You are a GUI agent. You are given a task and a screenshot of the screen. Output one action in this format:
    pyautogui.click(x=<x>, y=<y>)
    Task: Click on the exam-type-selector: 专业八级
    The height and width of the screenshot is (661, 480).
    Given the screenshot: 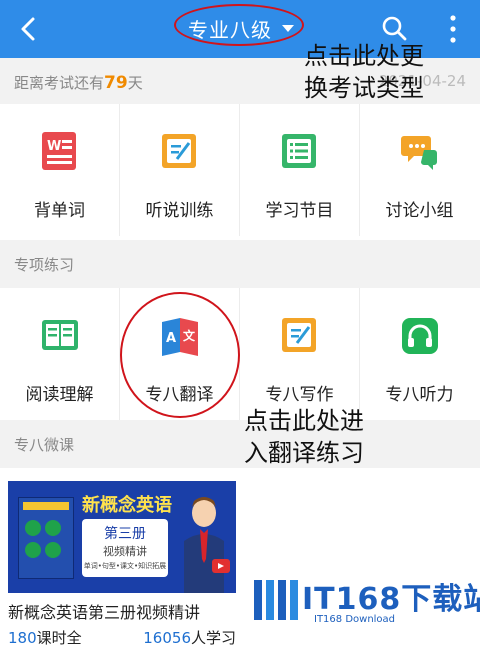 What is the action you would take?
    pyautogui.click(x=241, y=28)
    